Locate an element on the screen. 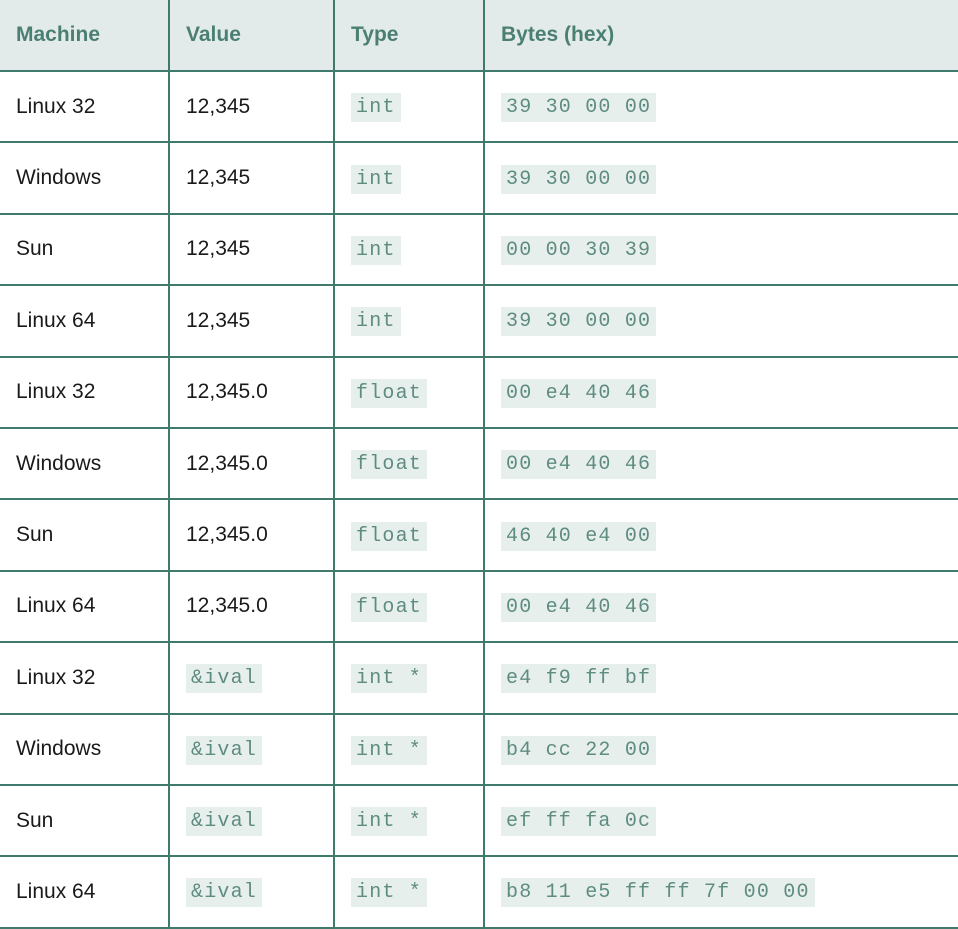 The width and height of the screenshot is (958, 929). header-row: Machine Value Type Bytes (hex) is located at coordinates (479, 36).